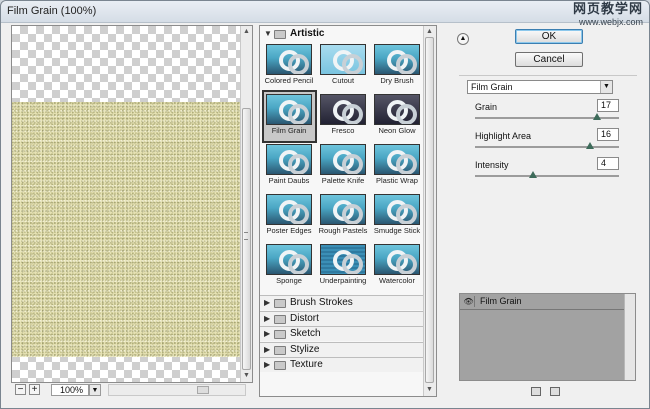 Image resolution: width=650 pixels, height=409 pixels. I want to click on filter-thumb: Fresco, so click(343, 117).